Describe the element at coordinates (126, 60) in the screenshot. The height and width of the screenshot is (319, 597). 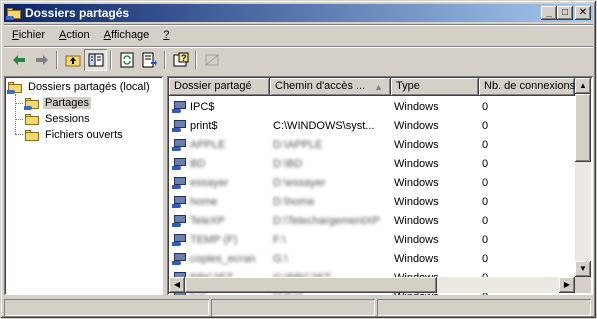
I see `refresh-button` at that location.